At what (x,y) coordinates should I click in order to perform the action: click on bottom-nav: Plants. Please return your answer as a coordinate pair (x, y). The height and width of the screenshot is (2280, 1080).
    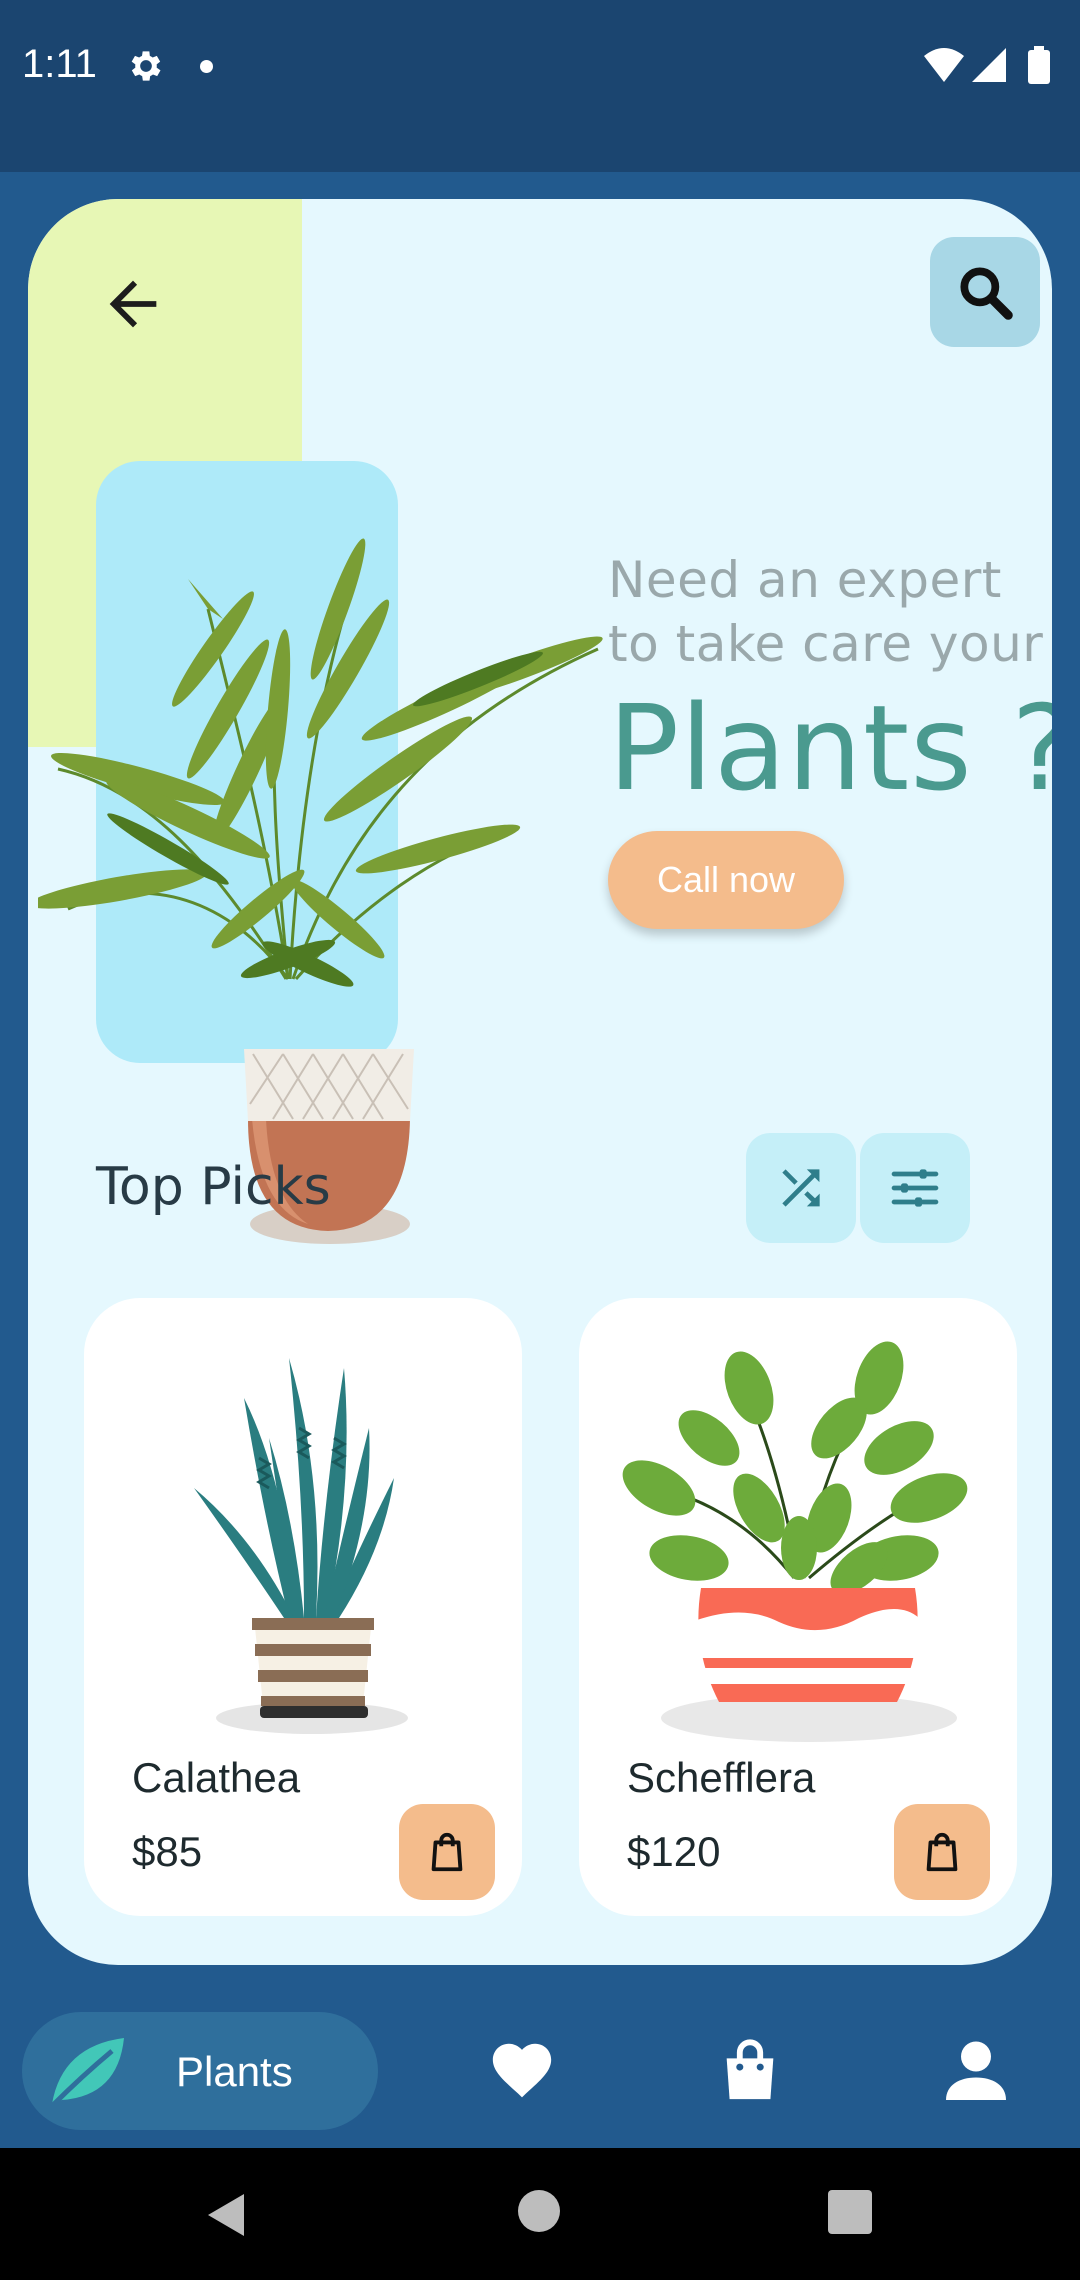
    Looking at the image, I should click on (540, 2069).